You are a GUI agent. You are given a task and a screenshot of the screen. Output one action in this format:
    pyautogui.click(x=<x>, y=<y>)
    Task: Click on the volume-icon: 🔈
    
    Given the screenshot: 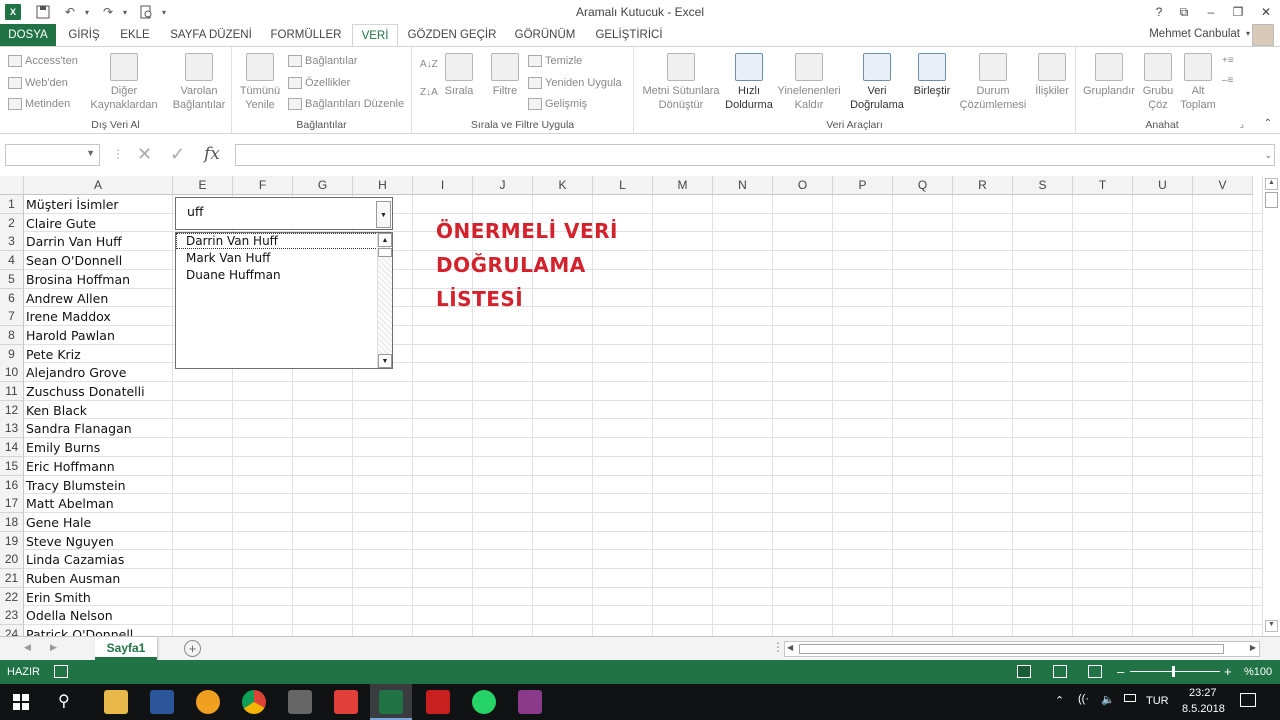 What is the action you would take?
    pyautogui.click(x=1108, y=699)
    